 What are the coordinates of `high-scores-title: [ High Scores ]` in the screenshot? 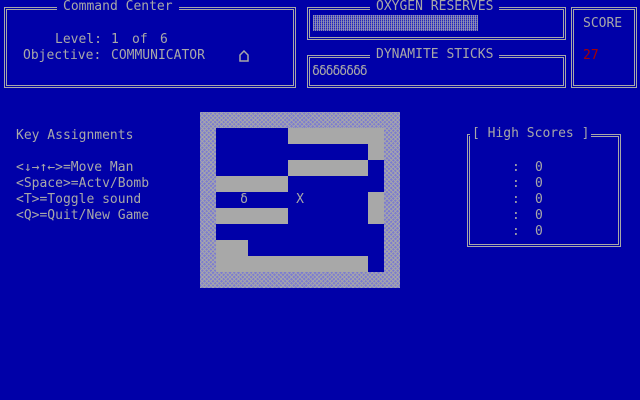 It's located at (531, 134).